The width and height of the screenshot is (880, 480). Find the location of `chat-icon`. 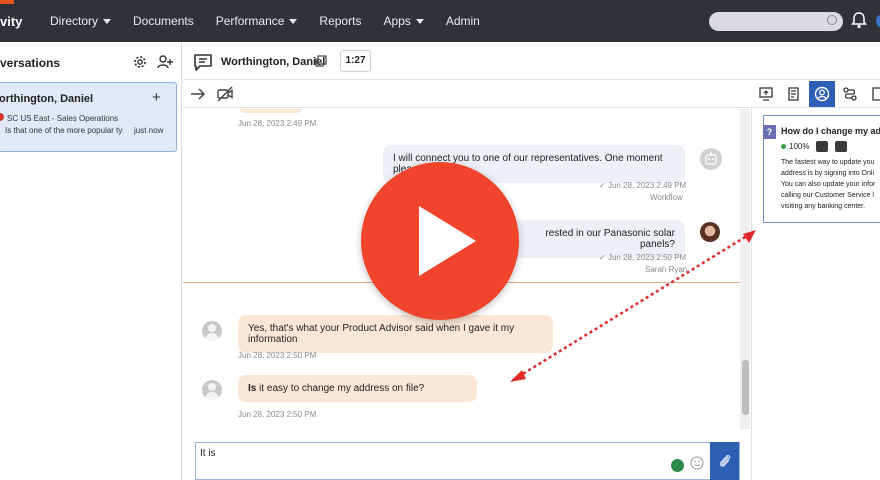

chat-icon is located at coordinates (203, 62).